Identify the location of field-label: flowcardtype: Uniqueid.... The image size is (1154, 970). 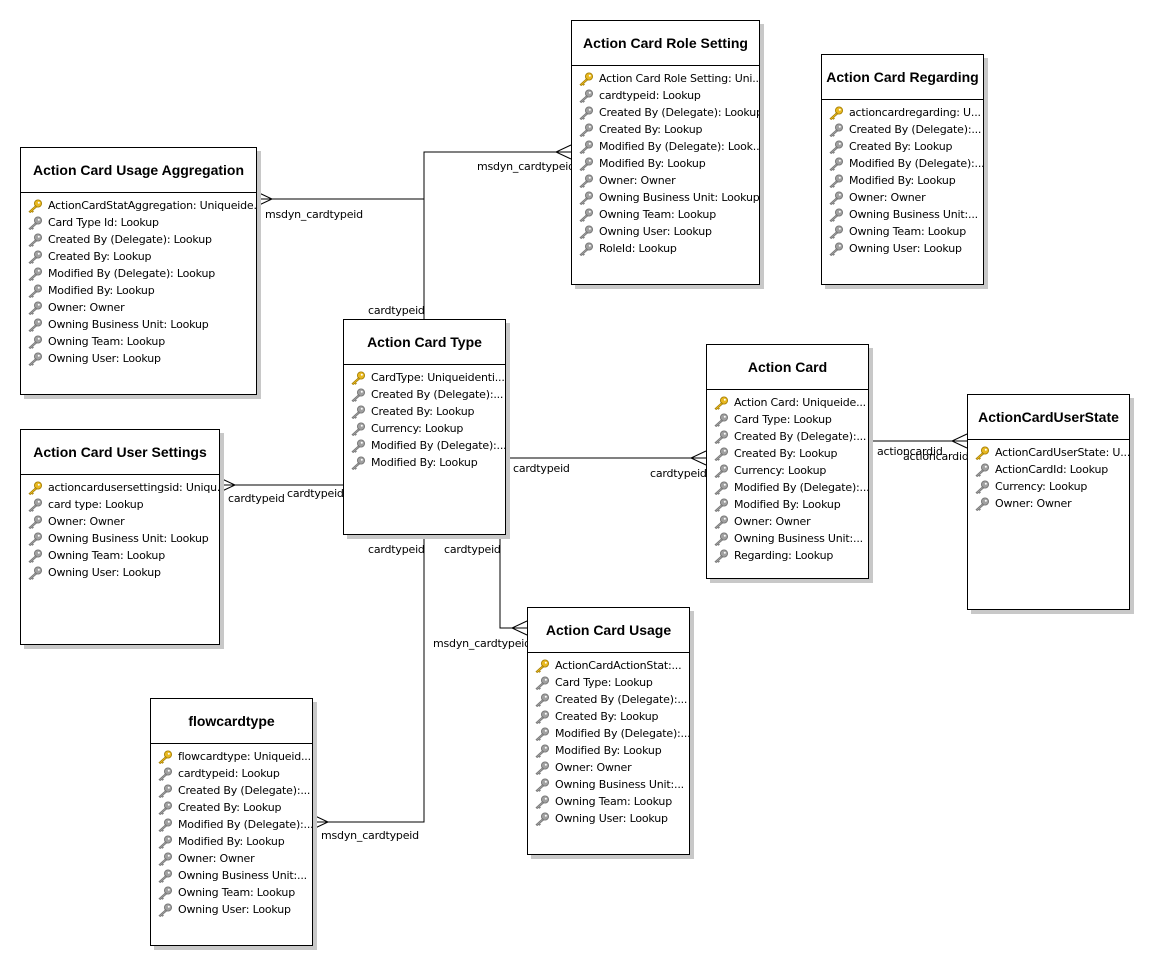
(244, 756).